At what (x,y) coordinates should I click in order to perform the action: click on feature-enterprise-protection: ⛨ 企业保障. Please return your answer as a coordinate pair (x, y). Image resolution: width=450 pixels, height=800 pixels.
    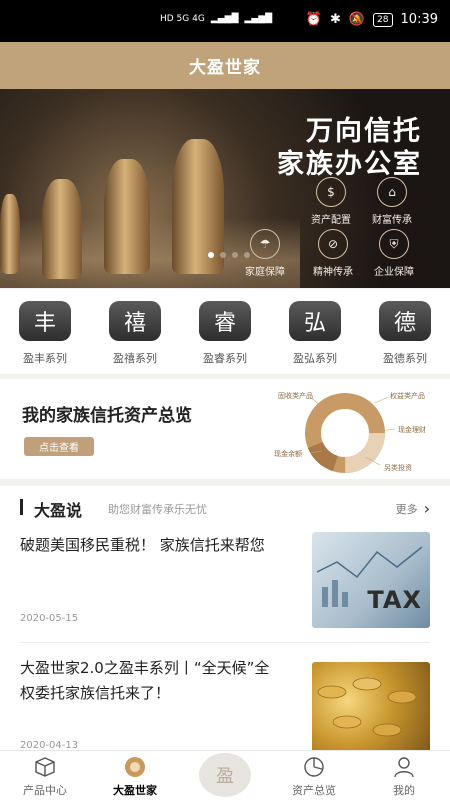
    Looking at the image, I should click on (394, 253).